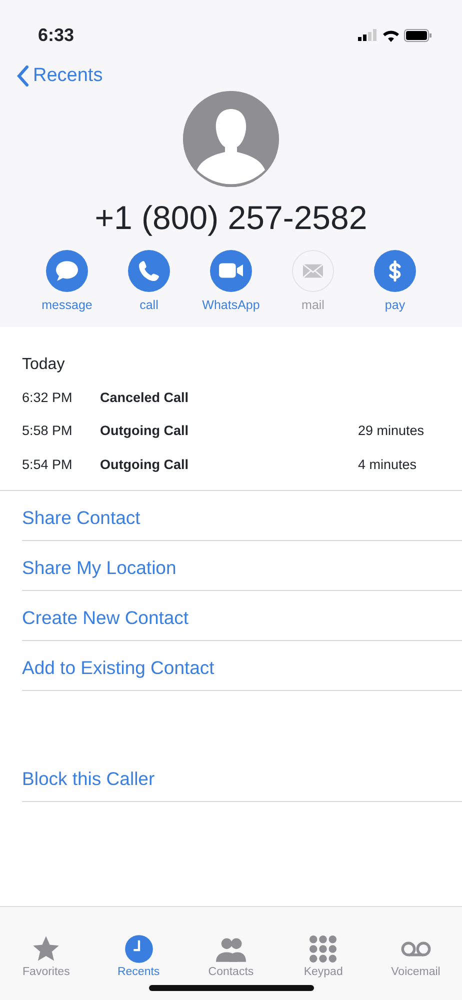 The image size is (462, 1000). What do you see at coordinates (48, 431) in the screenshot?
I see `call-time: 5:58 PM` at bounding box center [48, 431].